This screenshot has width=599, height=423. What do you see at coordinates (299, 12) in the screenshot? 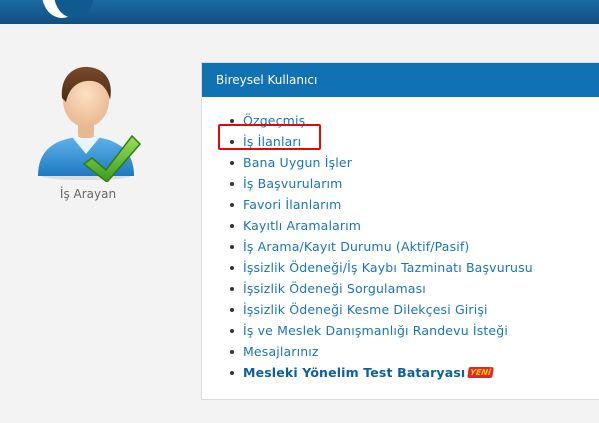
I see `top-header-bar` at bounding box center [299, 12].